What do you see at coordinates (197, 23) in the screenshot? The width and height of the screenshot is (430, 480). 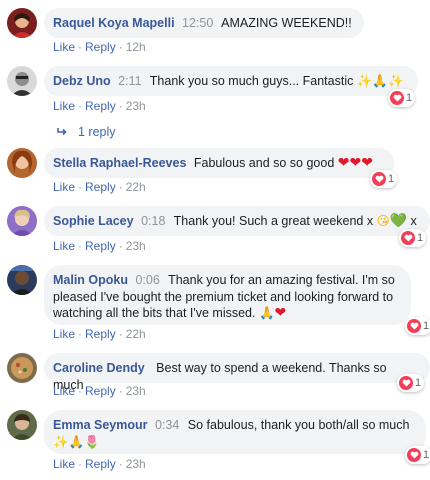 I see `video-timestamp: 12:50` at bounding box center [197, 23].